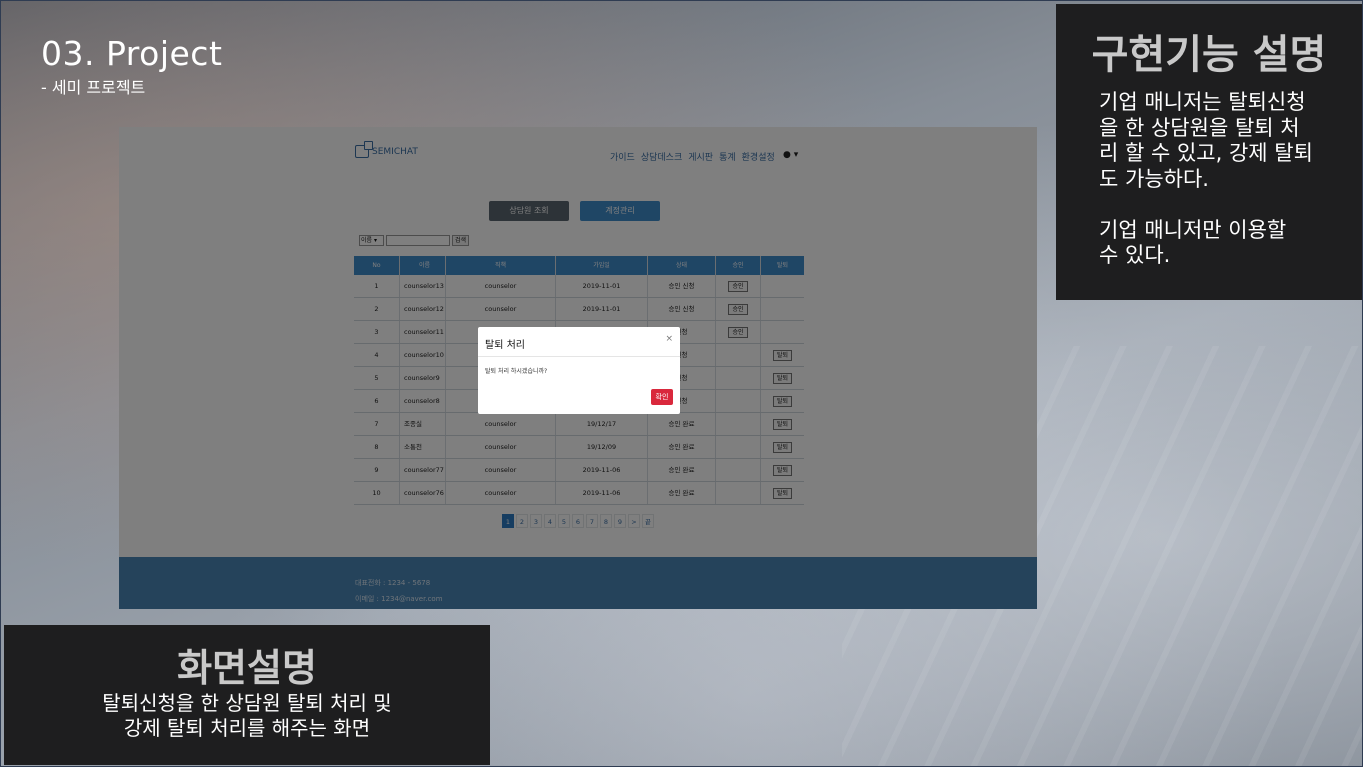 Image resolution: width=1363 pixels, height=767 pixels. Describe the element at coordinates (516, 371) in the screenshot. I see `modal-message: 탈퇴 처리 하시겠습니까?` at that location.